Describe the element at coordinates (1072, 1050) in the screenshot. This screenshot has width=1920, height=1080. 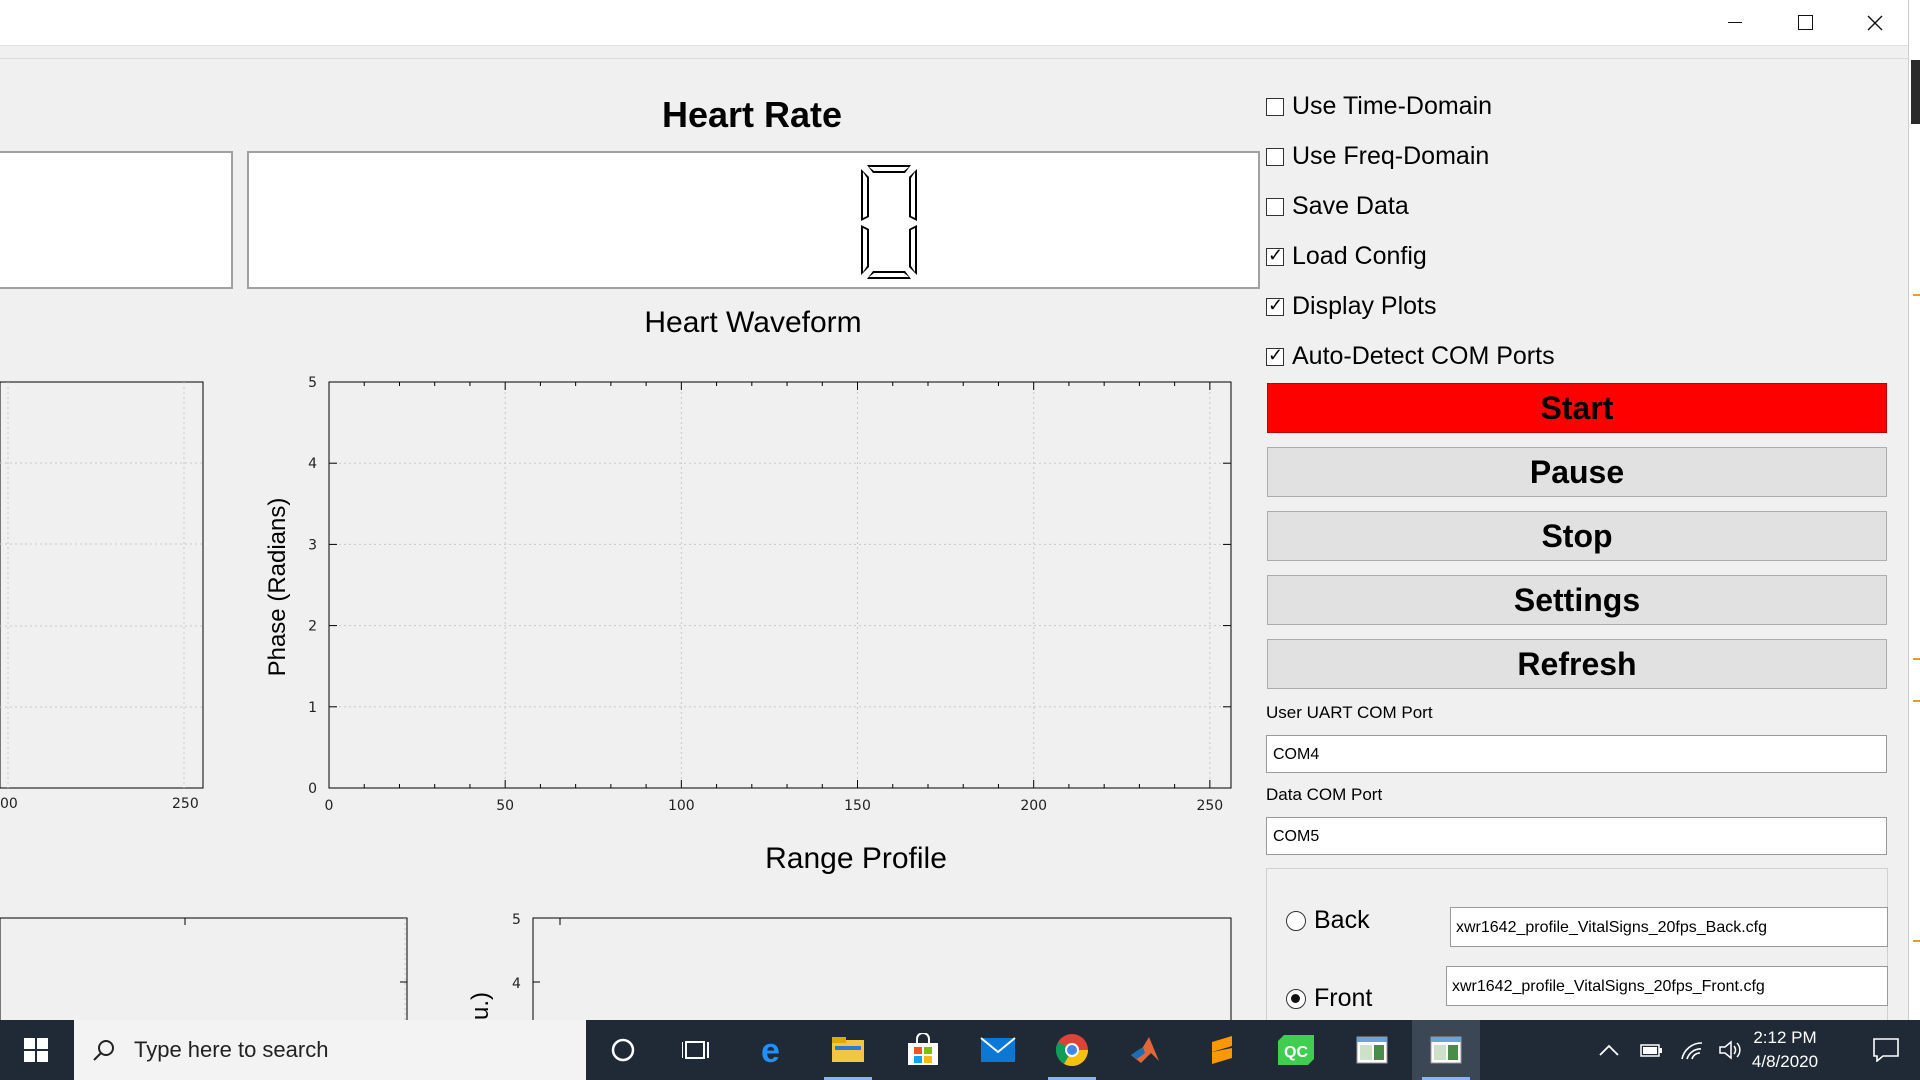
I see `chrome-button` at that location.